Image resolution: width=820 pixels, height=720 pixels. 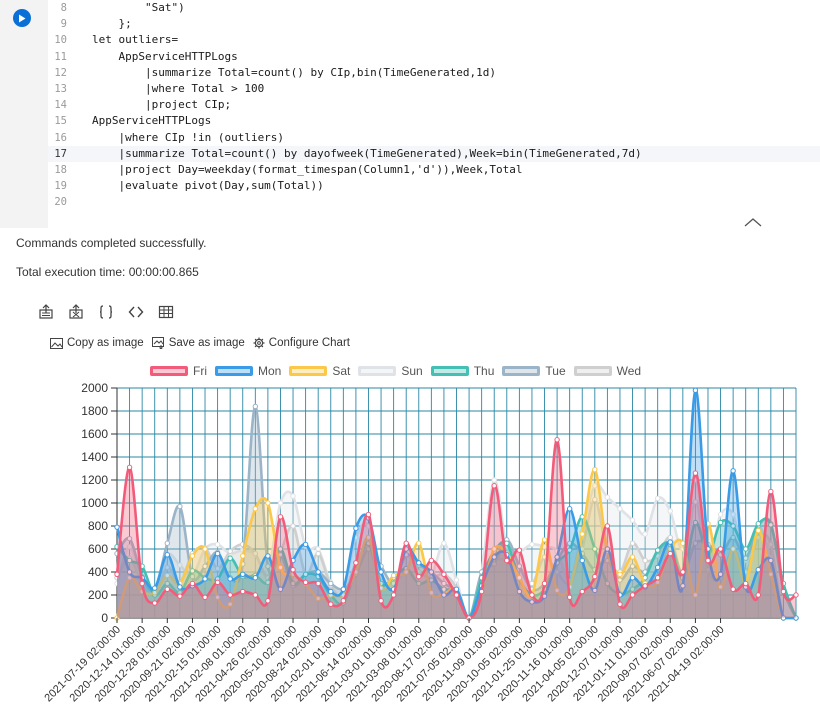 What do you see at coordinates (753, 221) in the screenshot?
I see `collapse-output-button` at bounding box center [753, 221].